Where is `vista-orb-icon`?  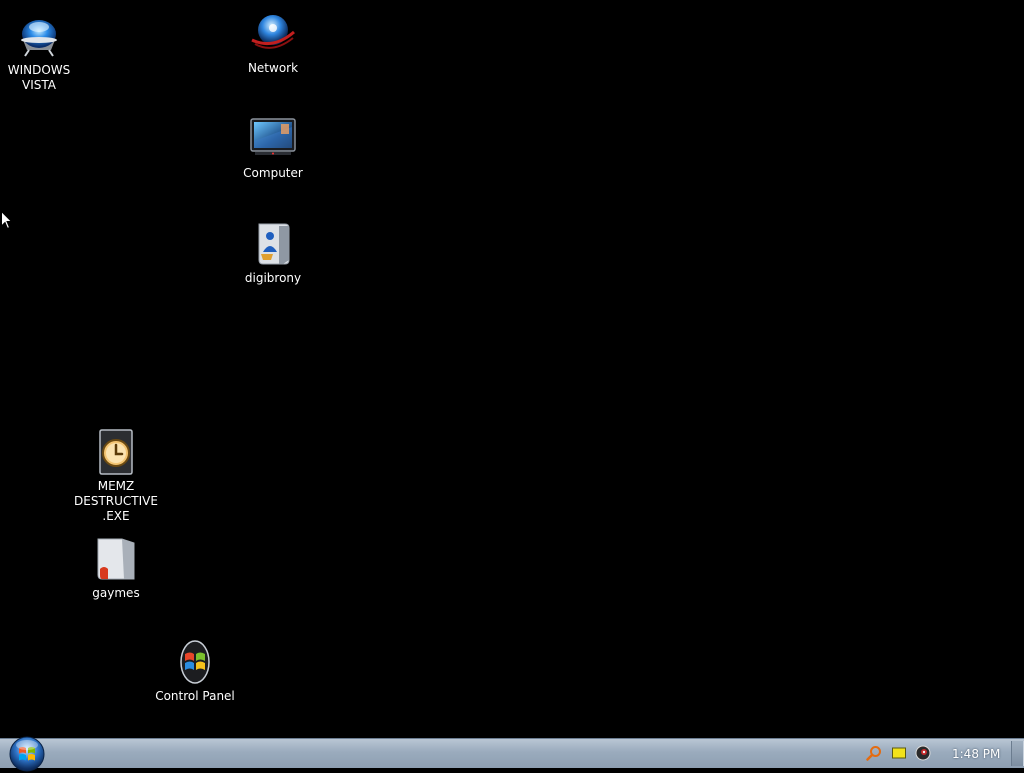
vista-orb-icon is located at coordinates (39, 36).